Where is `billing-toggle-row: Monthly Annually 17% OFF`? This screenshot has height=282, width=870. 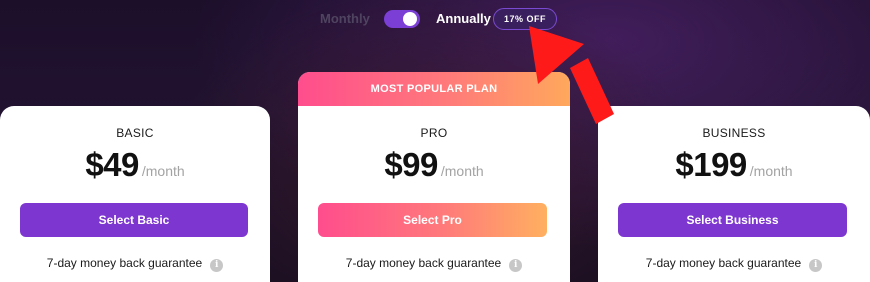
billing-toggle-row: Monthly Annually 17% OFF is located at coordinates (435, 19).